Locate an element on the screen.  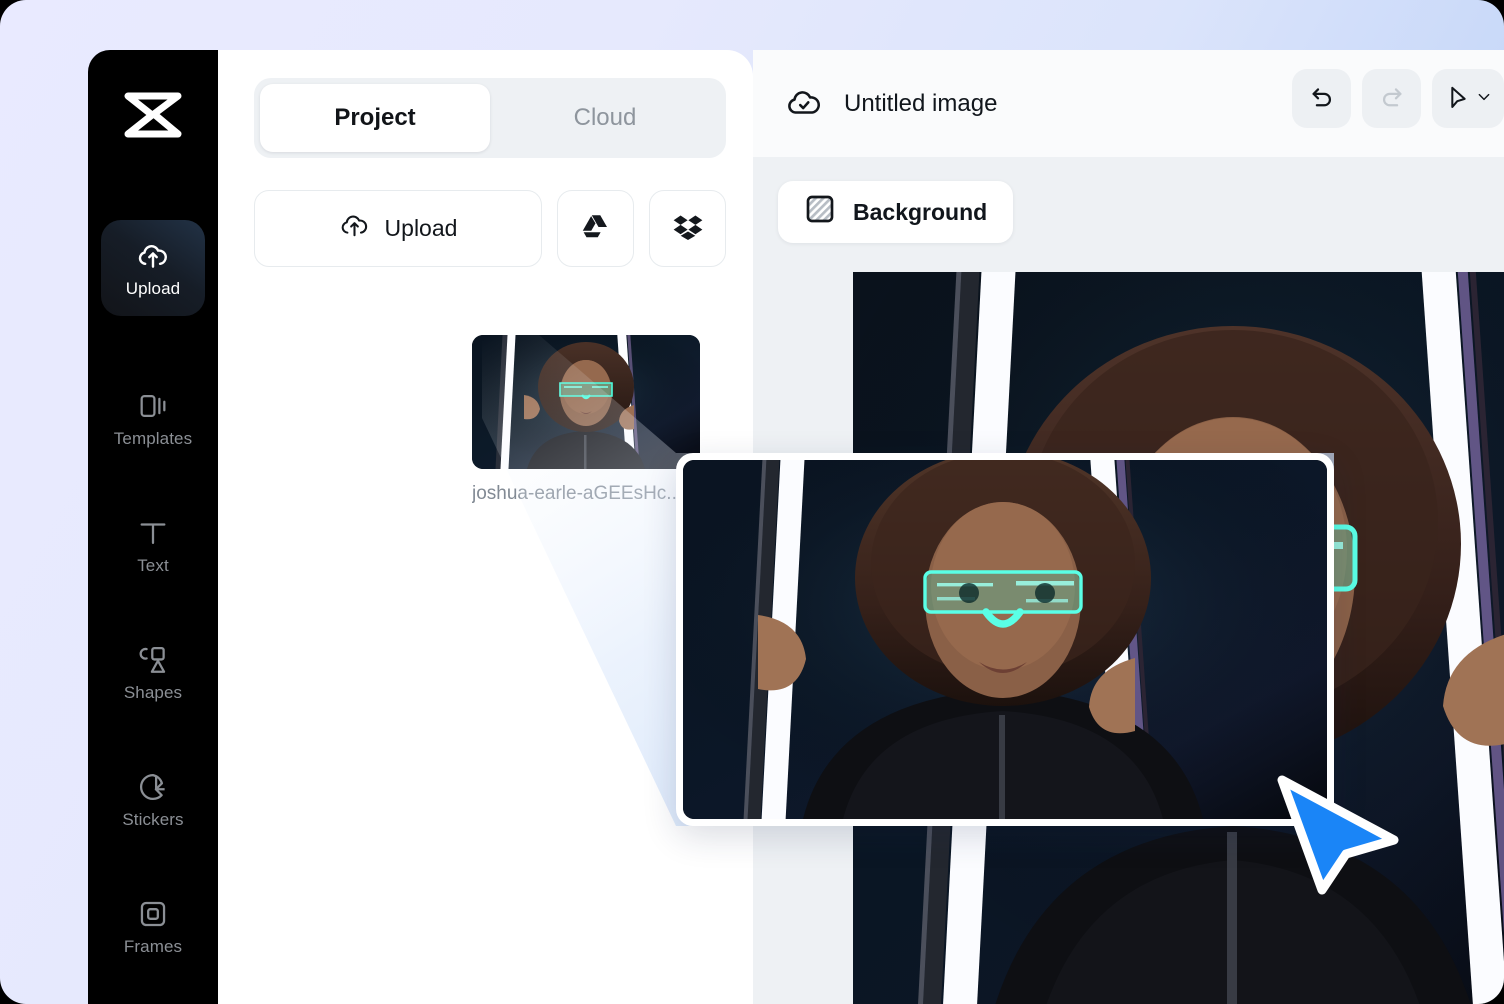
templates-icon is located at coordinates (153, 406).